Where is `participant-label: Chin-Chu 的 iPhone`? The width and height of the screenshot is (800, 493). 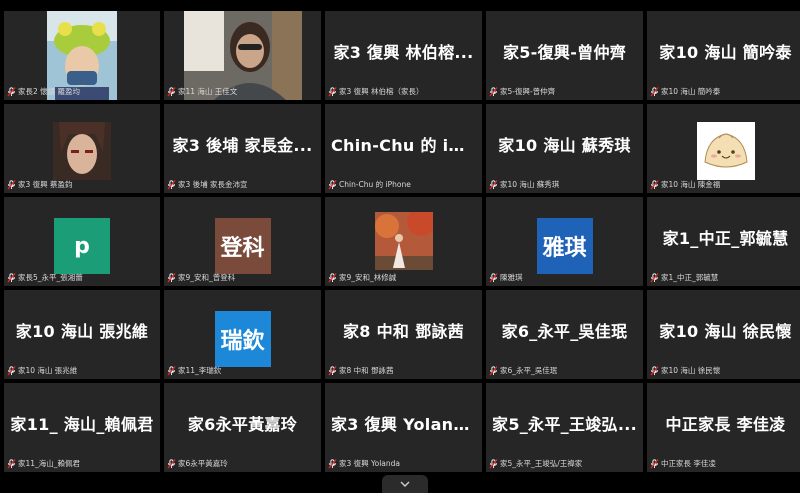
participant-label: Chin-Chu 的 iPhone is located at coordinates (375, 184).